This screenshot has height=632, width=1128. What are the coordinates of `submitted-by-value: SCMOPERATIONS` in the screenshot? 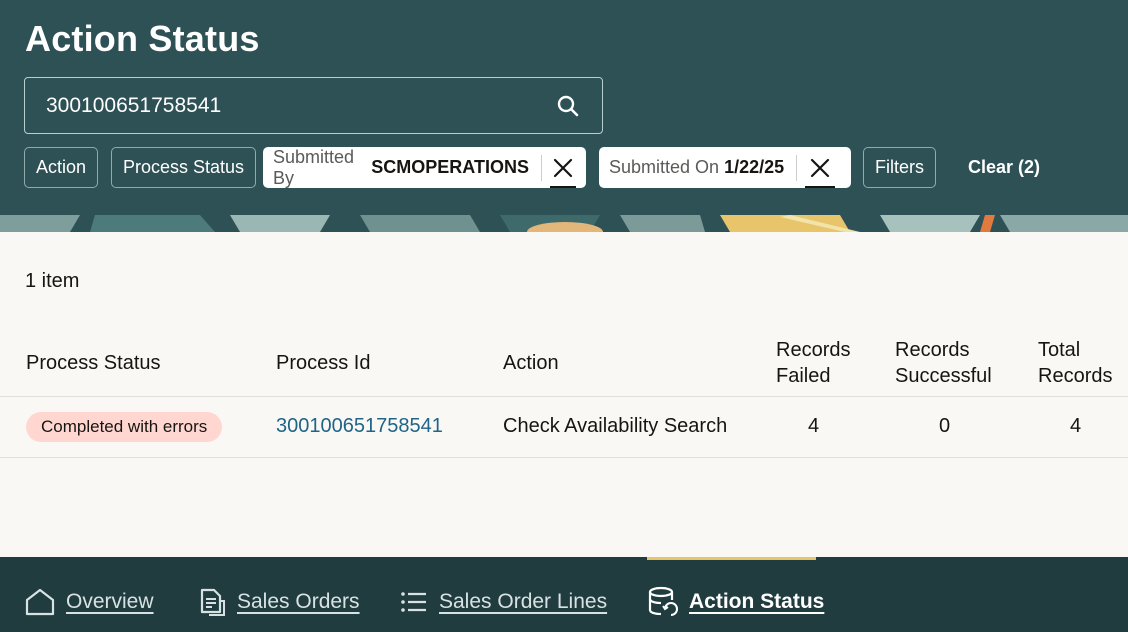 It's located at (450, 167).